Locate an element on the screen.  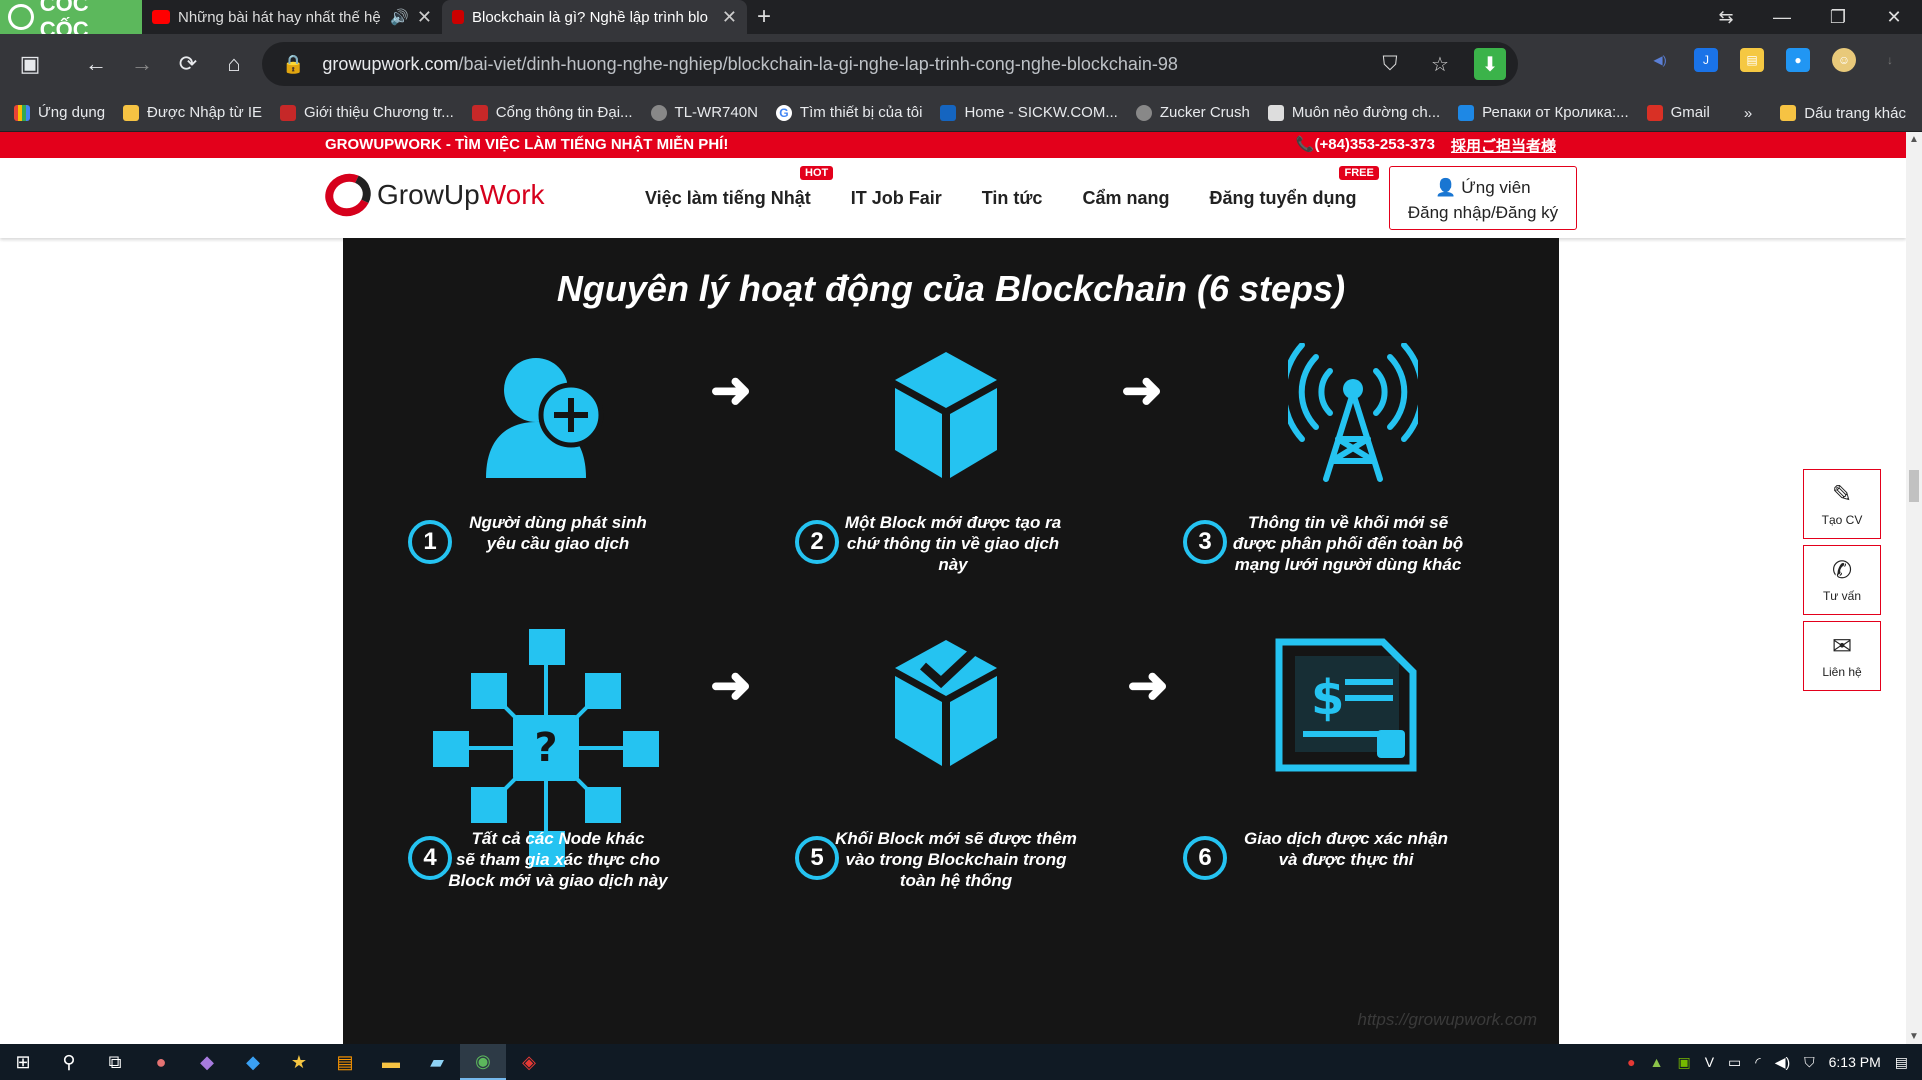
nav-item-jobs: Việc làm tiếng Nhật HOT is located at coordinates (739, 187).